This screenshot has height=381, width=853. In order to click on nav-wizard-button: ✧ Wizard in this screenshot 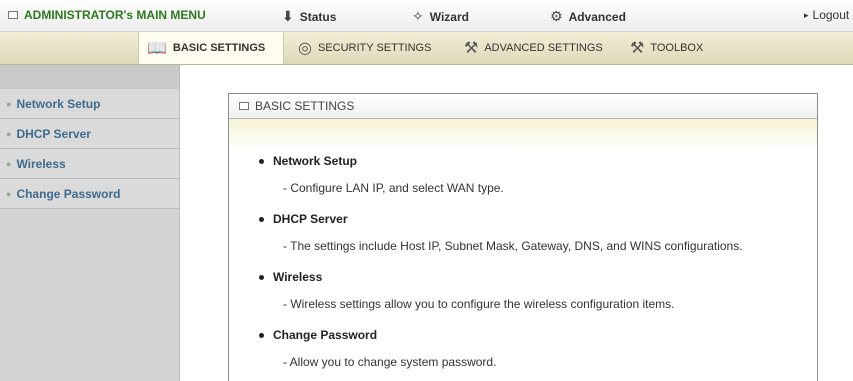, I will do `click(440, 16)`.